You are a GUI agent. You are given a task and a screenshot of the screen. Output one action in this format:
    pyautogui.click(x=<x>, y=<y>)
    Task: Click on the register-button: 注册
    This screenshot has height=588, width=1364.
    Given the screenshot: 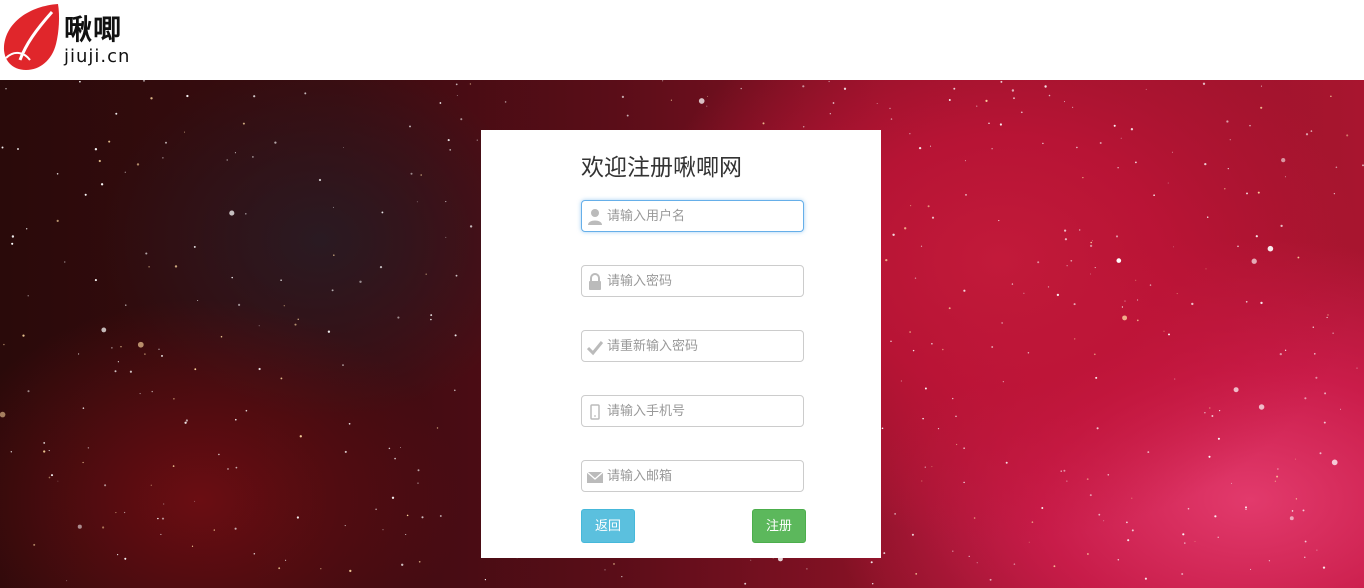 What is the action you would take?
    pyautogui.click(x=779, y=526)
    